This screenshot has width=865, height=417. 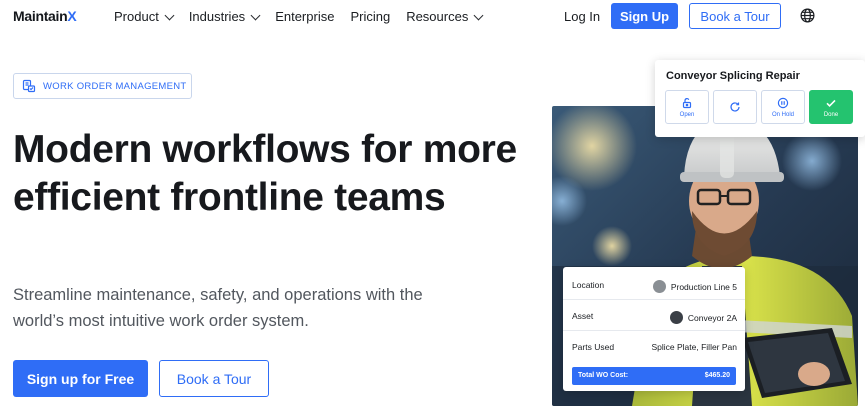 I want to click on detail-value-text: Conveyor 2A, so click(x=712, y=317).